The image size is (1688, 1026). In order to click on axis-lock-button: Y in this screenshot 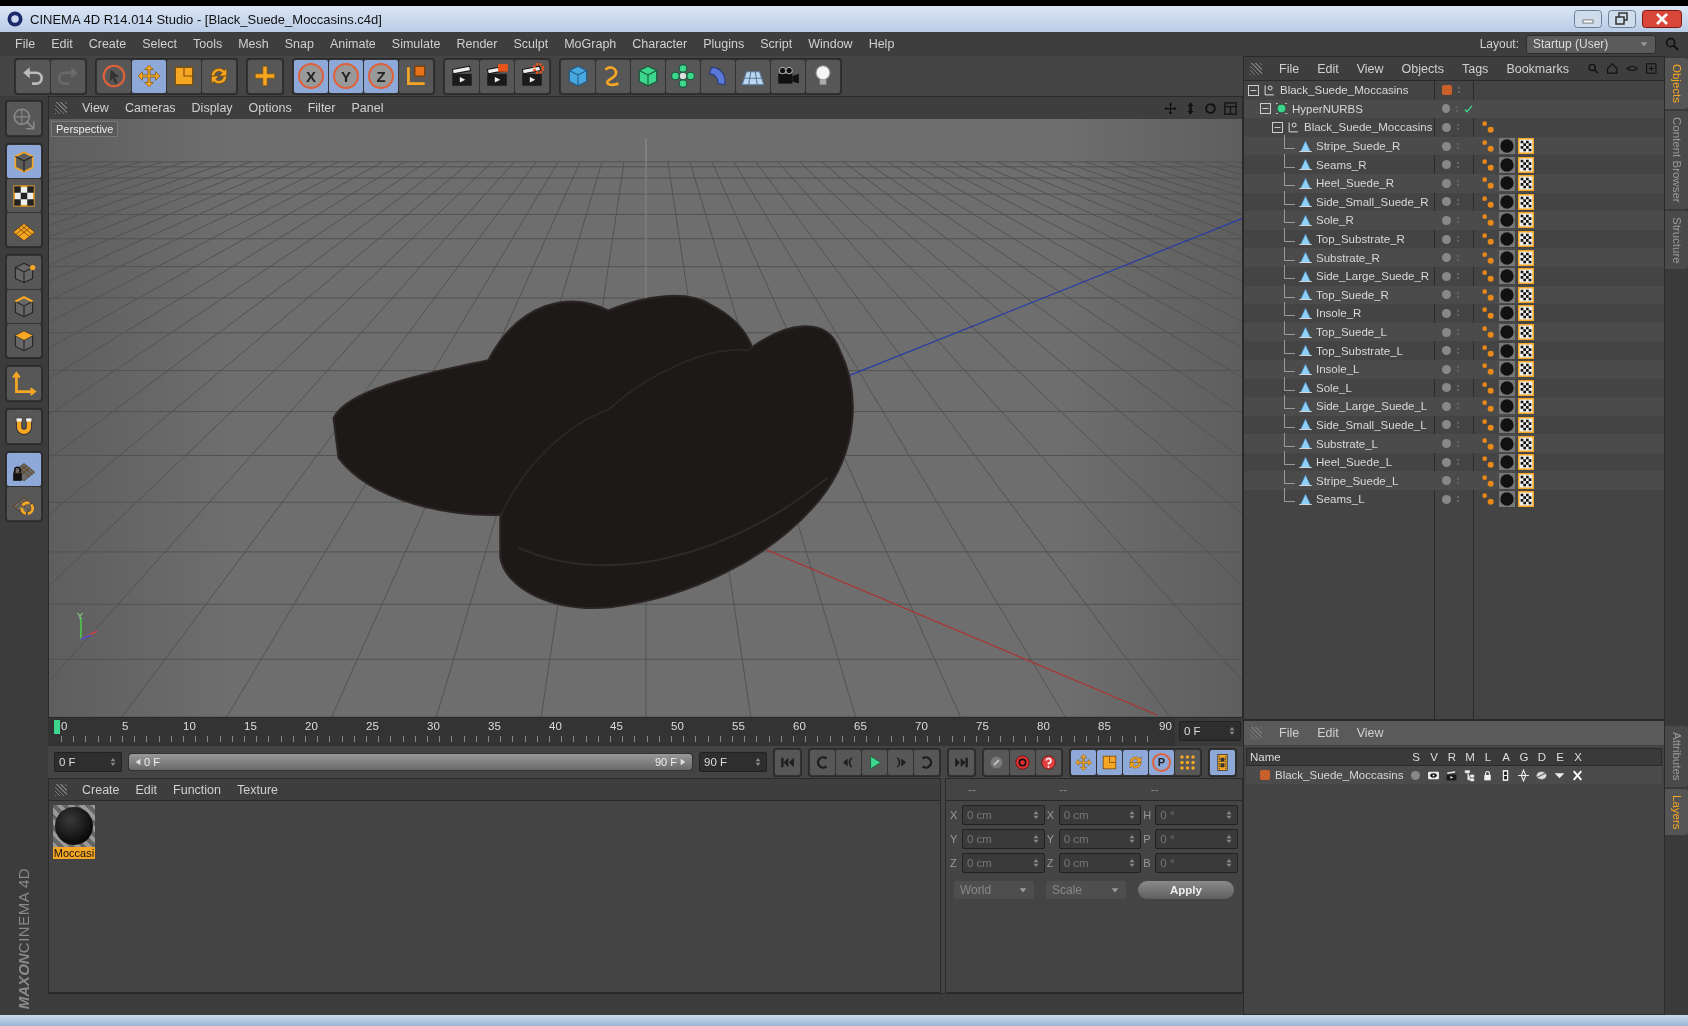, I will do `click(346, 76)`.